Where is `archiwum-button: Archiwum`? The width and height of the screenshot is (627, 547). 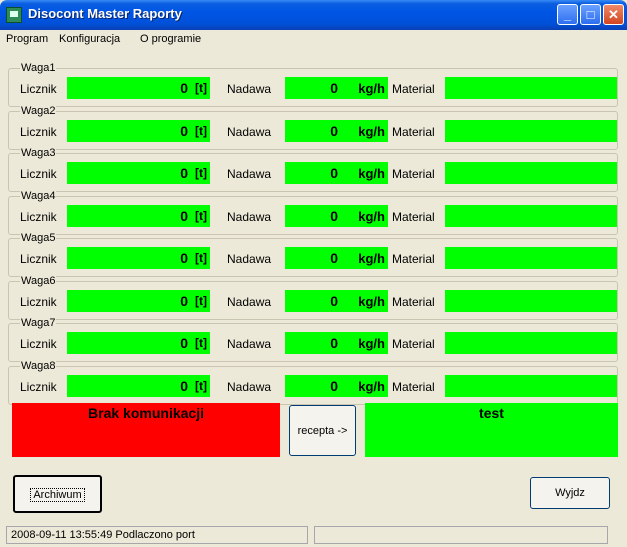 archiwum-button: Archiwum is located at coordinates (57, 494).